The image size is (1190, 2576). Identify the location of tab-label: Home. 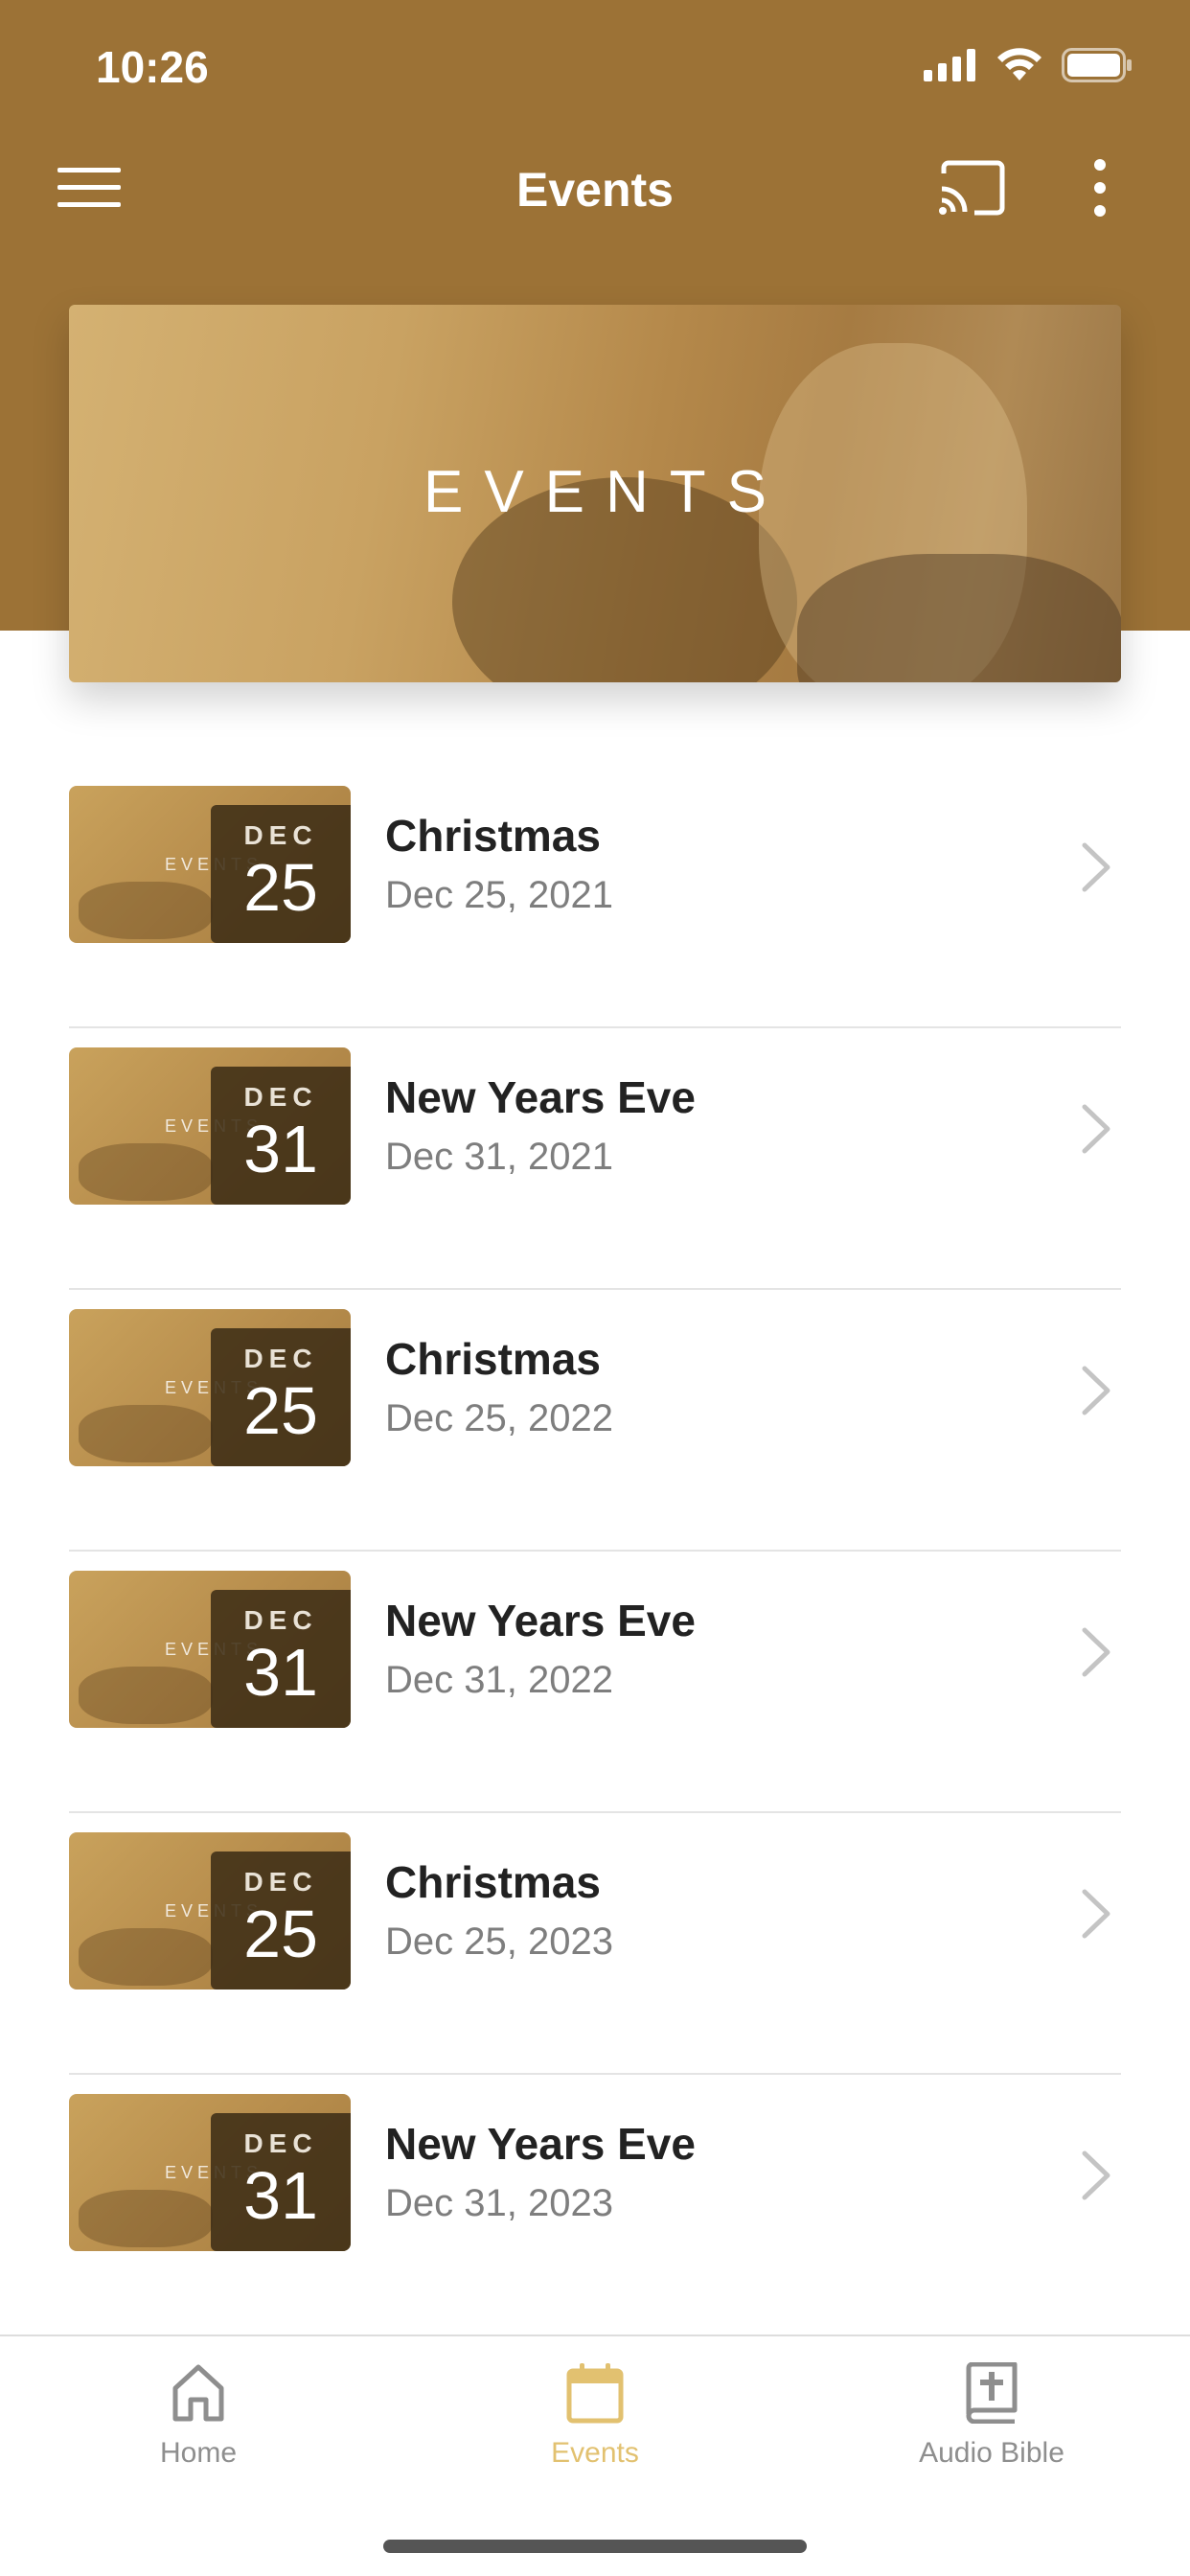
(199, 2453).